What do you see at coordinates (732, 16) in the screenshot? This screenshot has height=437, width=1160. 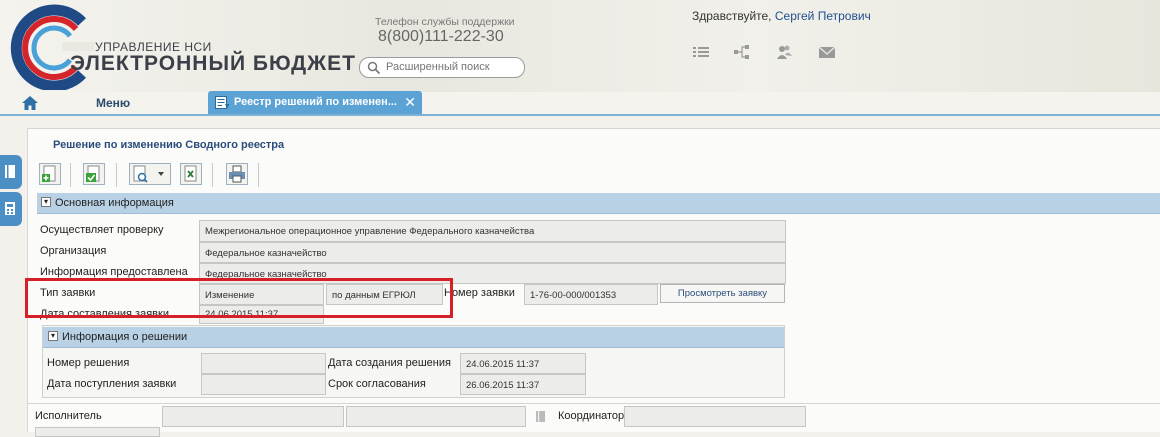 I see `greeting-text: Здравствуйте,` at bounding box center [732, 16].